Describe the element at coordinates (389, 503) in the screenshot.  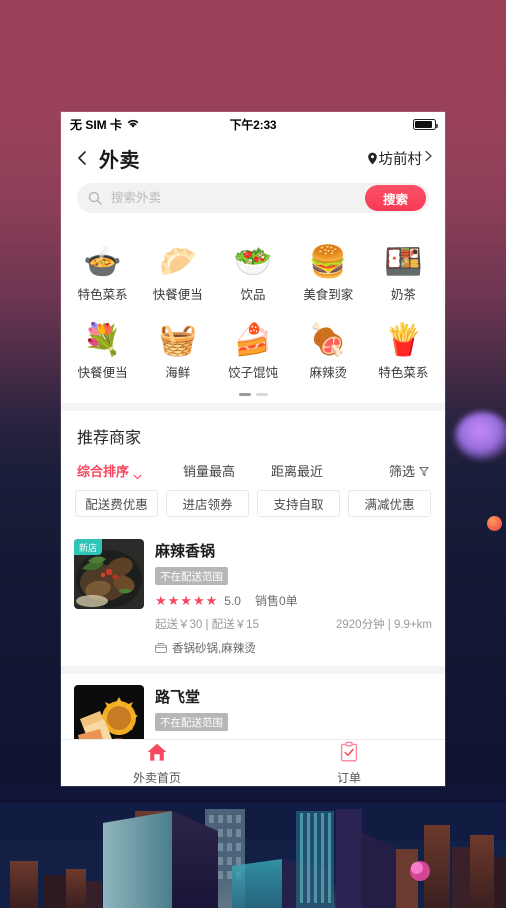
I see `filter-chip-3: 满减优惠` at that location.